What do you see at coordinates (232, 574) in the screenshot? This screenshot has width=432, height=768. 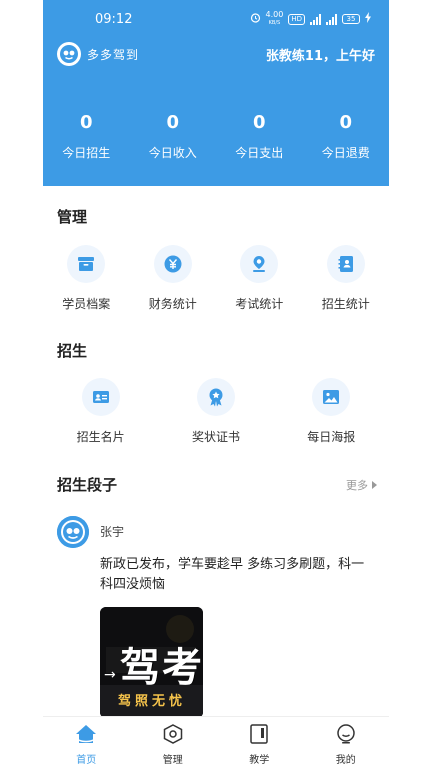 I see `post-text: 新政已发布，学车要趁早 多练习多刷题，科一科四没烦恼` at bounding box center [232, 574].